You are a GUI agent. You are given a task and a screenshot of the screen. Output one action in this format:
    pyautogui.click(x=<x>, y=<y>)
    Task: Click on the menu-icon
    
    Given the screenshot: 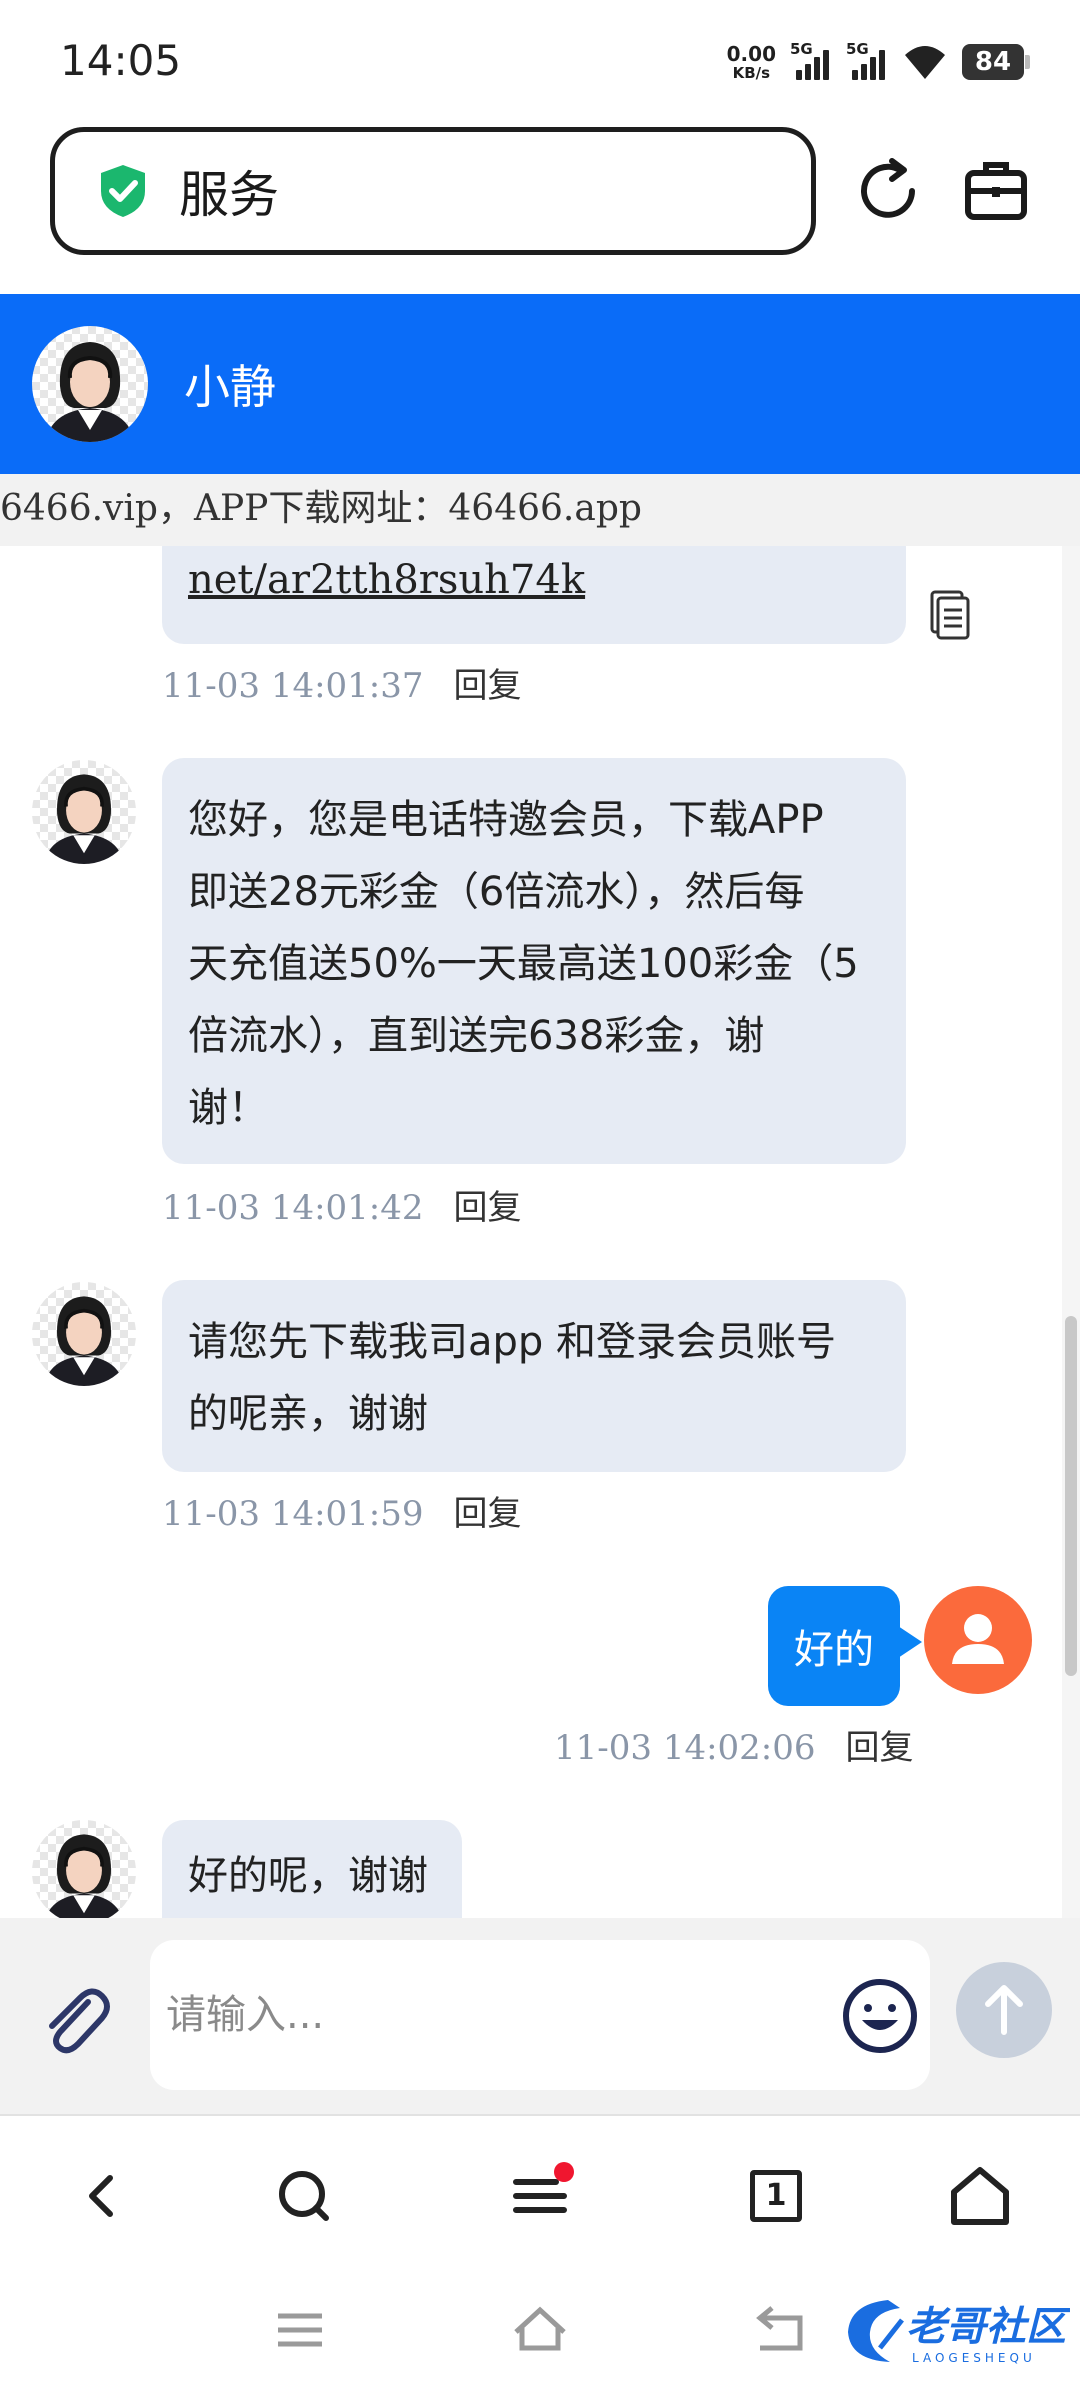 What is the action you would take?
    pyautogui.click(x=540, y=2196)
    